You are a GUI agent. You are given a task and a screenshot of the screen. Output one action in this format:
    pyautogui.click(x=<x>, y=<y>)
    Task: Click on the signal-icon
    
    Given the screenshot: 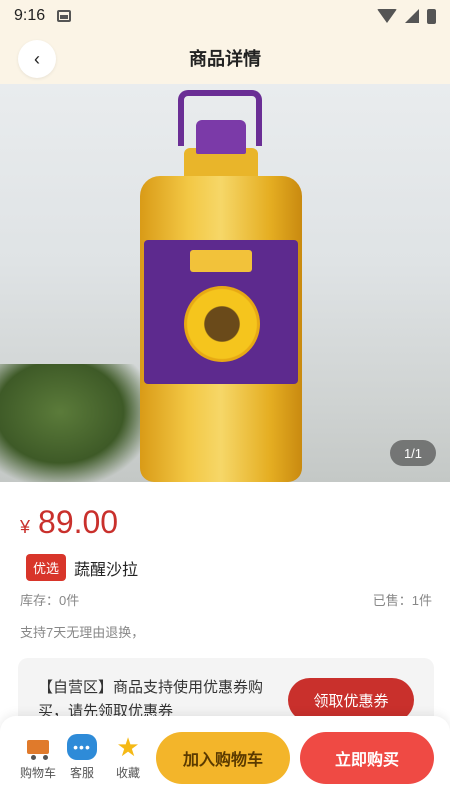 What is the action you would take?
    pyautogui.click(x=412, y=16)
    